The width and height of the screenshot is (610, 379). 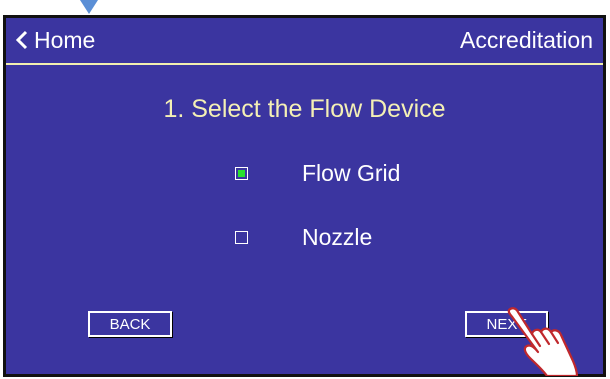 What do you see at coordinates (304, 41) in the screenshot?
I see `header-bar: Home Accreditation` at bounding box center [304, 41].